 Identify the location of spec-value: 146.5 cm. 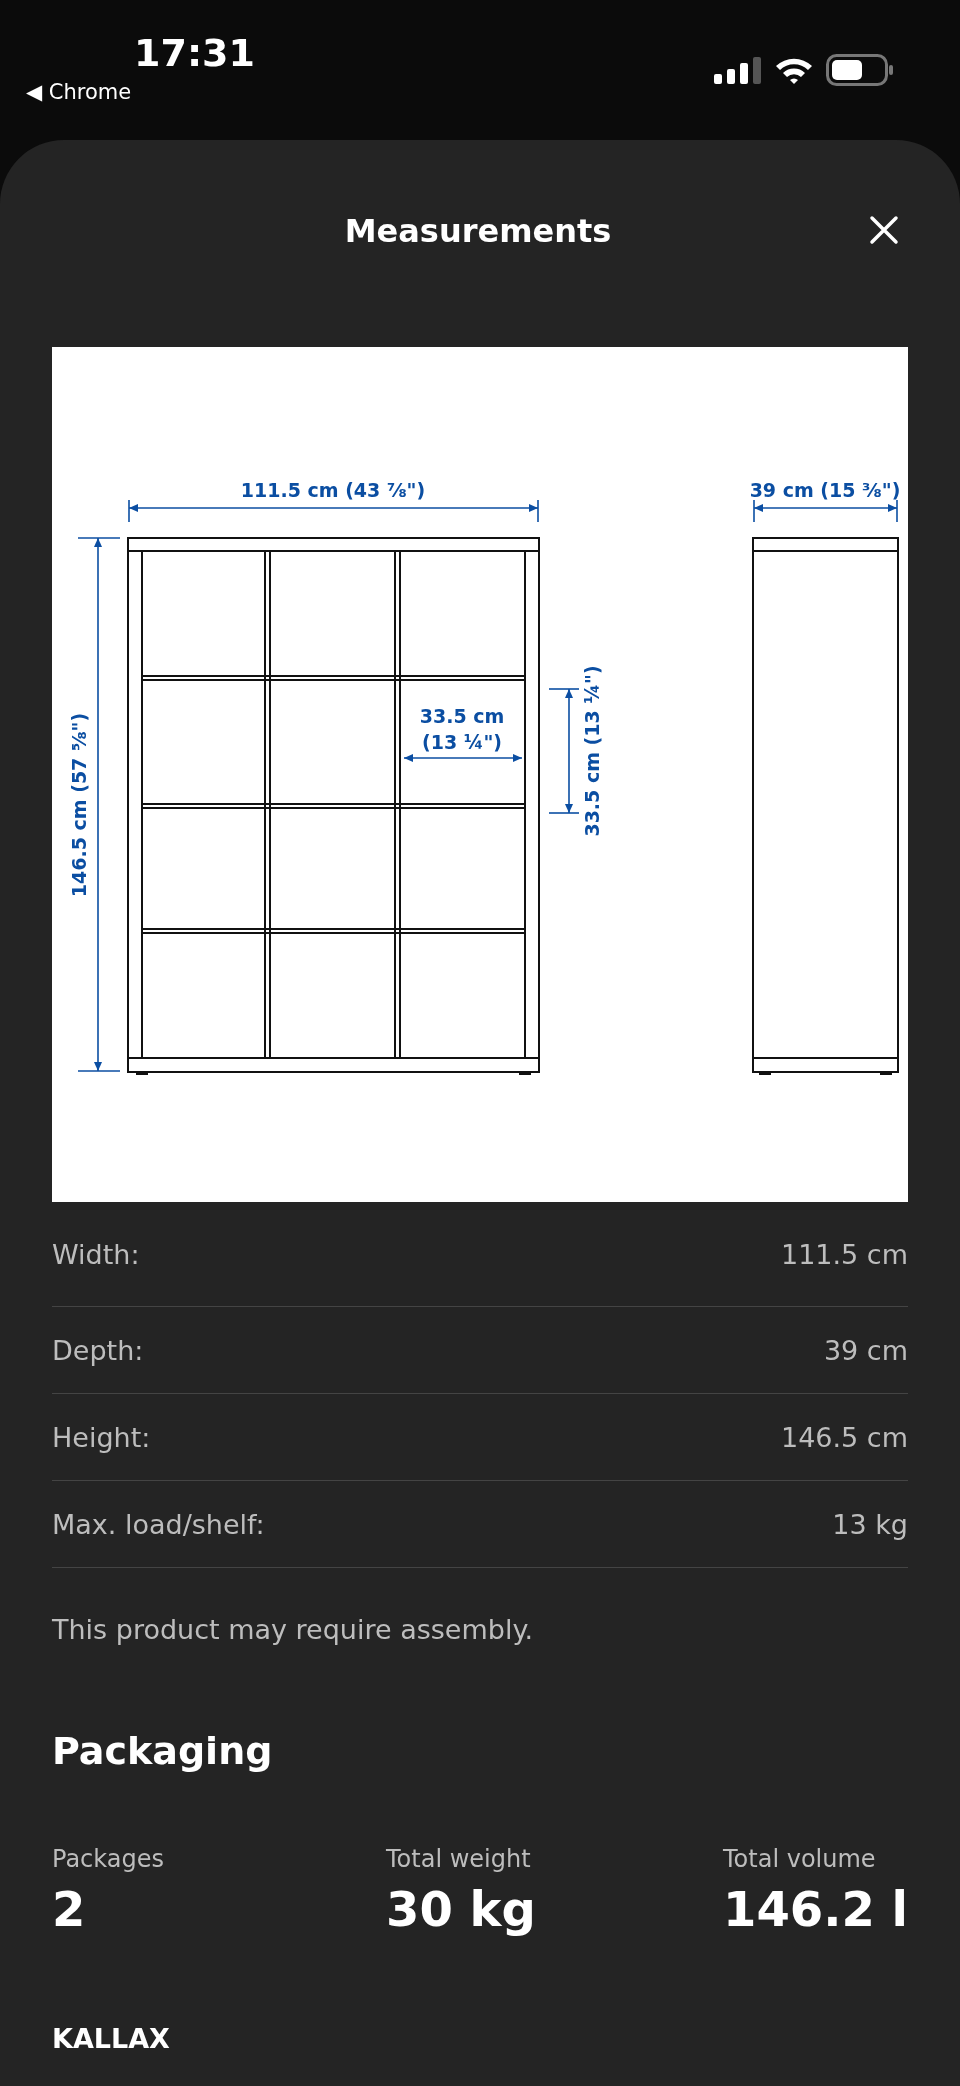
(844, 1437).